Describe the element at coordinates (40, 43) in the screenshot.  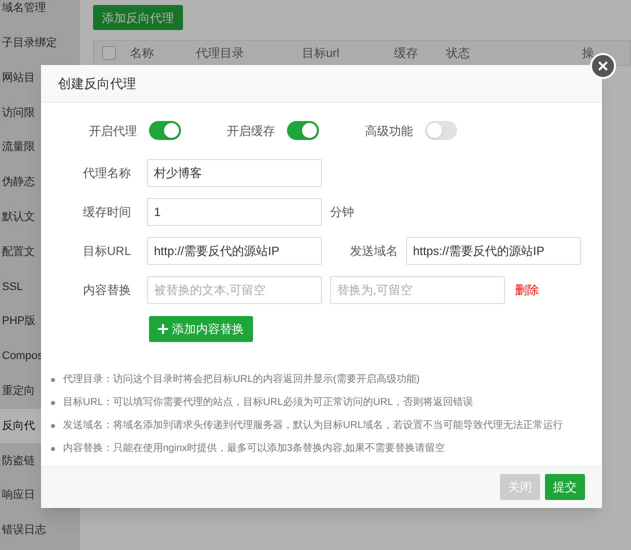
I see `sidebar-item: 子目录绑定` at that location.